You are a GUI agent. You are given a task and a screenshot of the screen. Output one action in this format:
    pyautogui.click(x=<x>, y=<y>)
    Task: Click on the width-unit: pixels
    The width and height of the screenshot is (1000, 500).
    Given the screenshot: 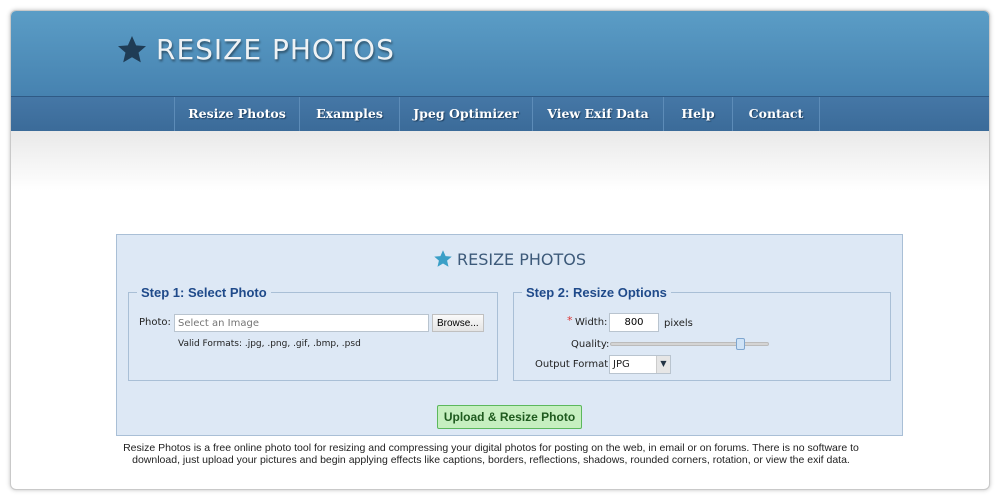 What is the action you would take?
    pyautogui.click(x=678, y=323)
    